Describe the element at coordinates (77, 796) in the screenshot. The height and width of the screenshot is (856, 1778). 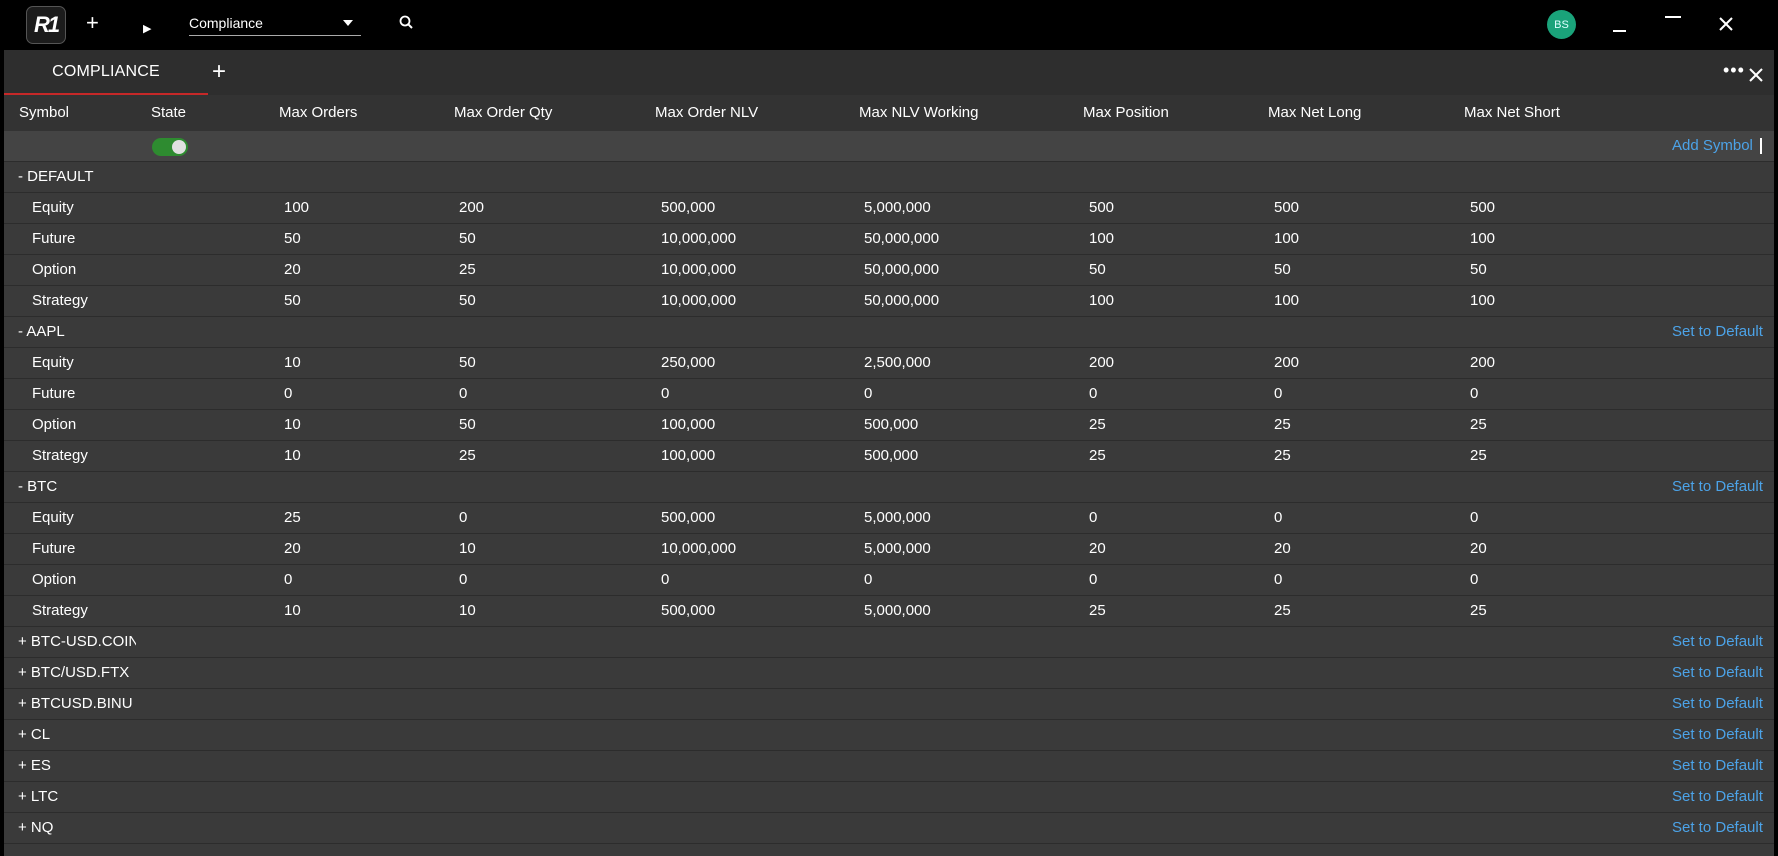
I see `symbol-group-label: + LTC` at that location.